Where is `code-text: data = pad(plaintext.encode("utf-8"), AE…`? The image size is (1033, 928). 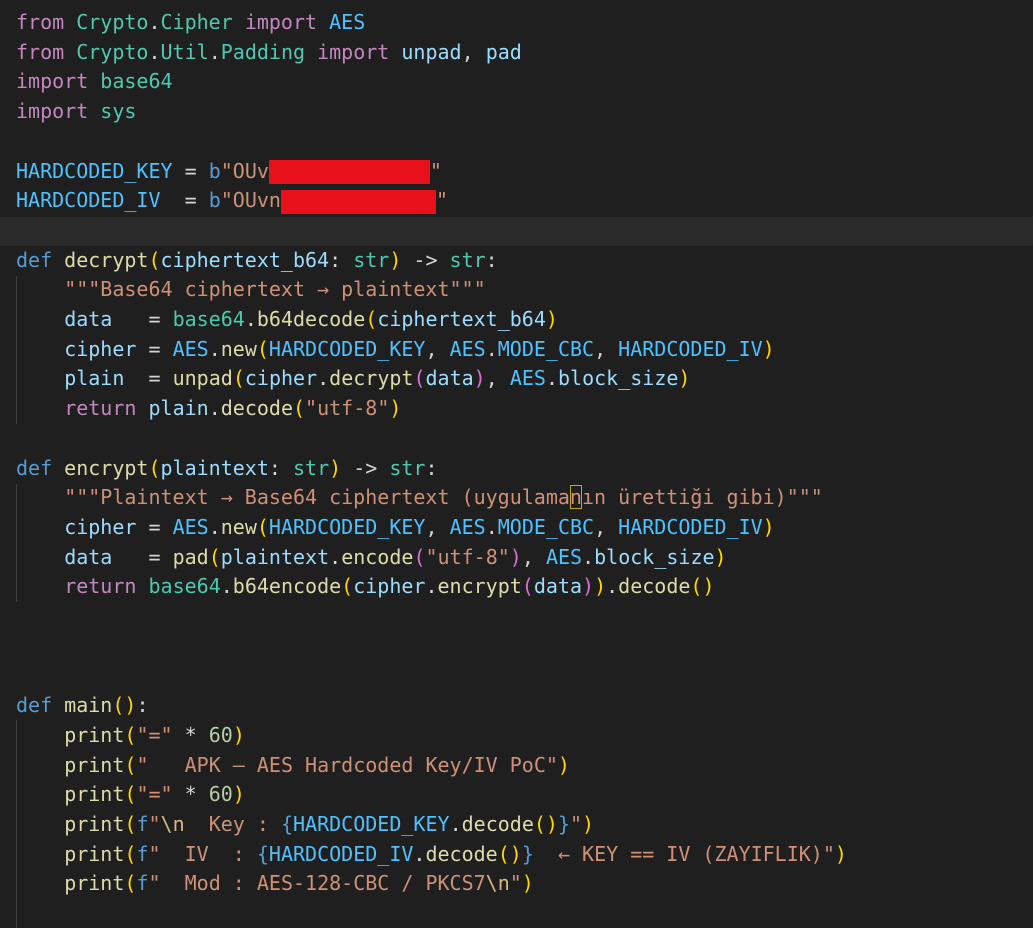 code-text: data = pad(plaintext.encode("utf-8"), AE… is located at coordinates (395, 556).